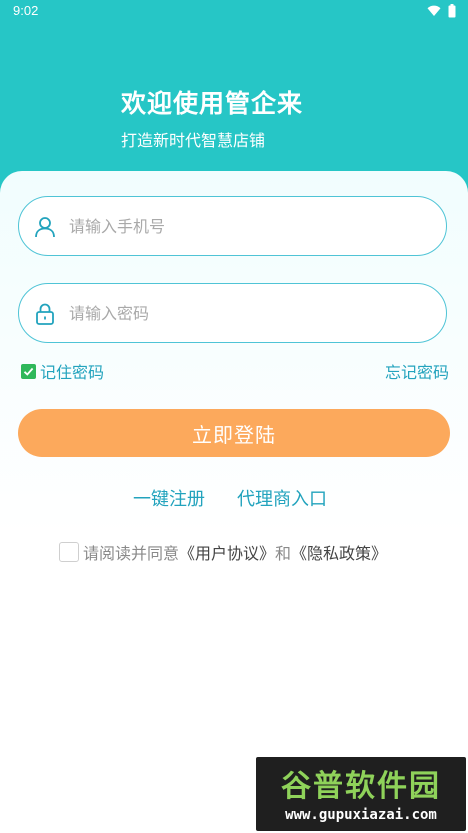 The width and height of the screenshot is (468, 833). I want to click on lock-icon, so click(45, 314).